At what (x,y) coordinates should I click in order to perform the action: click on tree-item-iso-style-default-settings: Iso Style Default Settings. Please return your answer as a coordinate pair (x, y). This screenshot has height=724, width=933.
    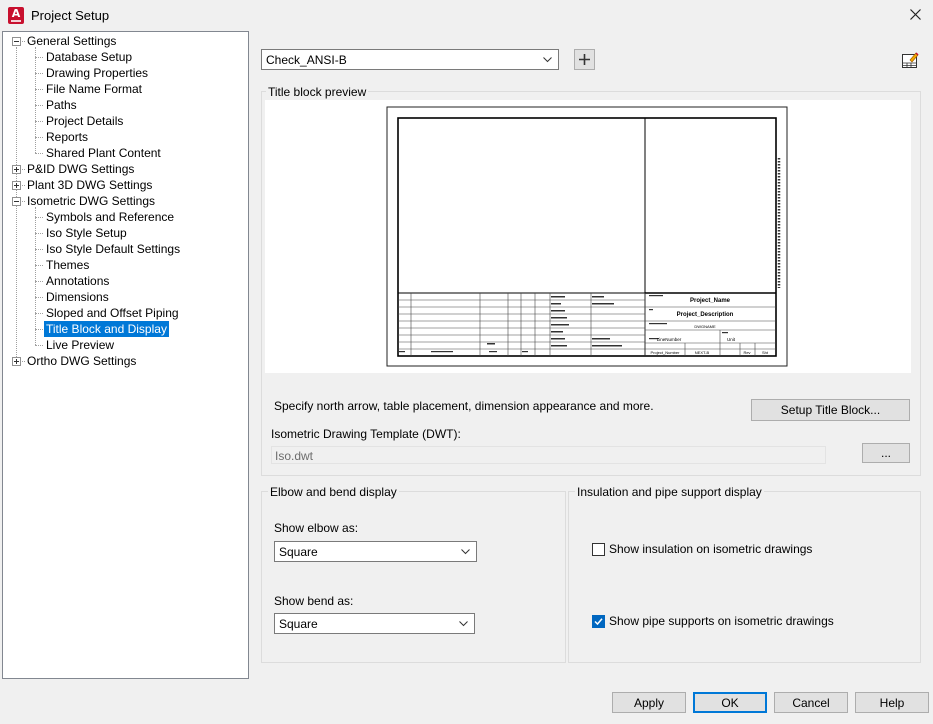
    Looking at the image, I should click on (113, 249).